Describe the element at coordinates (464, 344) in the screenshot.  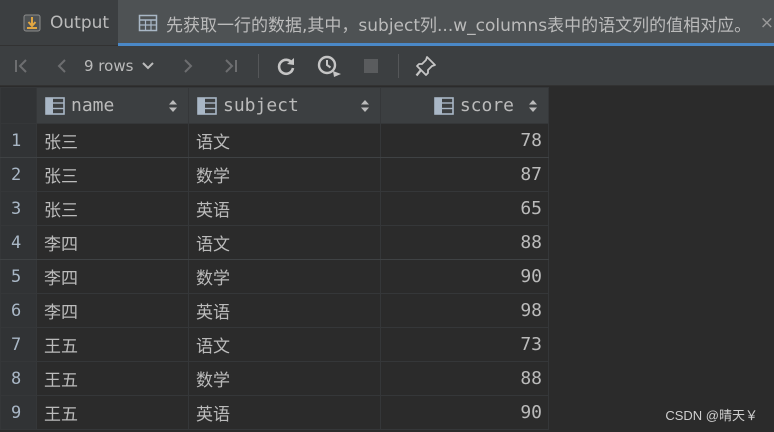
I see `cell-score: 73` at that location.